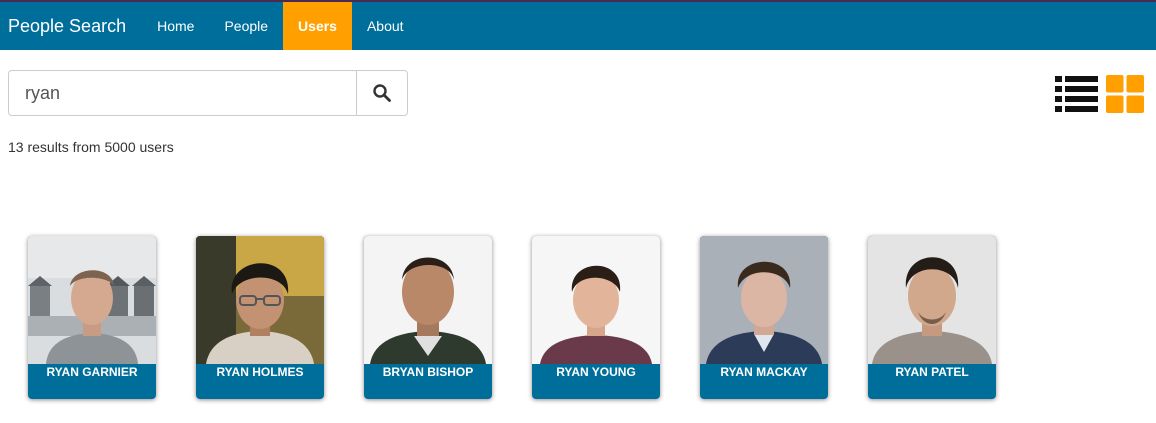 The height and width of the screenshot is (423, 1156). What do you see at coordinates (246, 26) in the screenshot?
I see `nav-item-people: People` at bounding box center [246, 26].